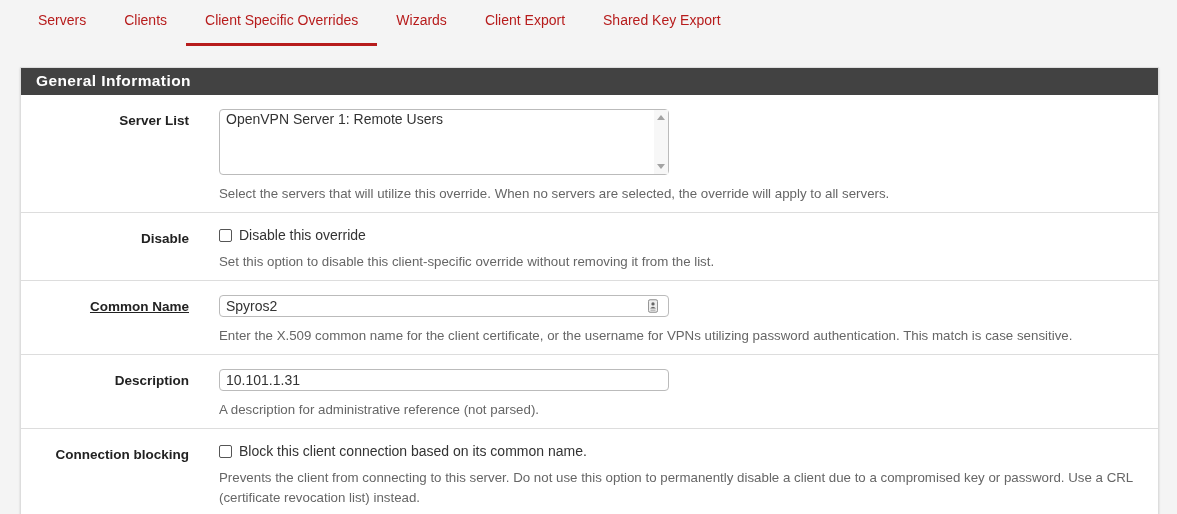 This screenshot has width=1177, height=514. Describe the element at coordinates (467, 262) in the screenshot. I see `help-text: Set this option to disable this client-specific override without removing it from the list.` at that location.